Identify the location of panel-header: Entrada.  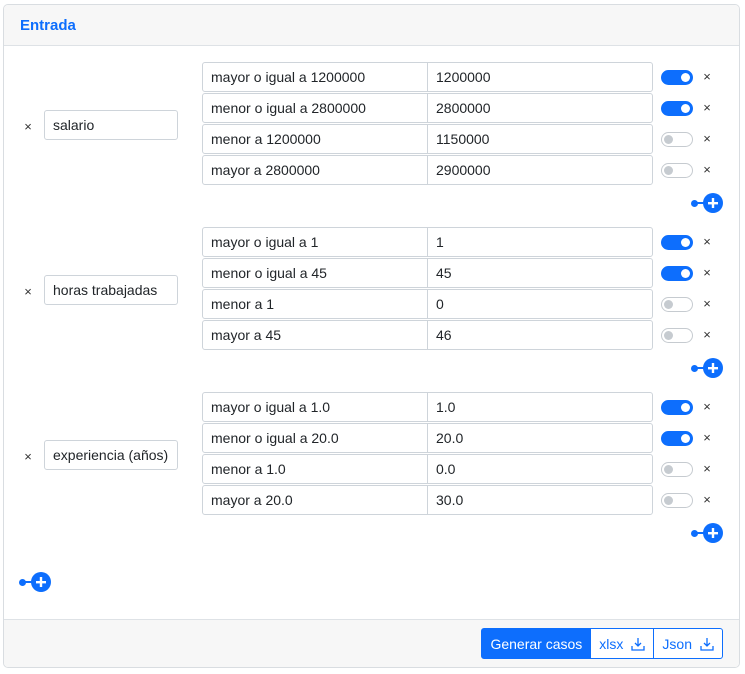
(371, 25).